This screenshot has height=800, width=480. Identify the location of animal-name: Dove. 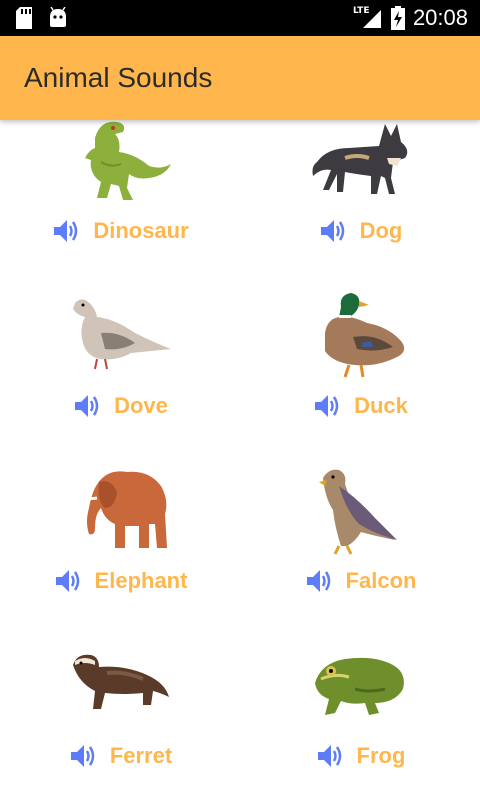
(141, 405).